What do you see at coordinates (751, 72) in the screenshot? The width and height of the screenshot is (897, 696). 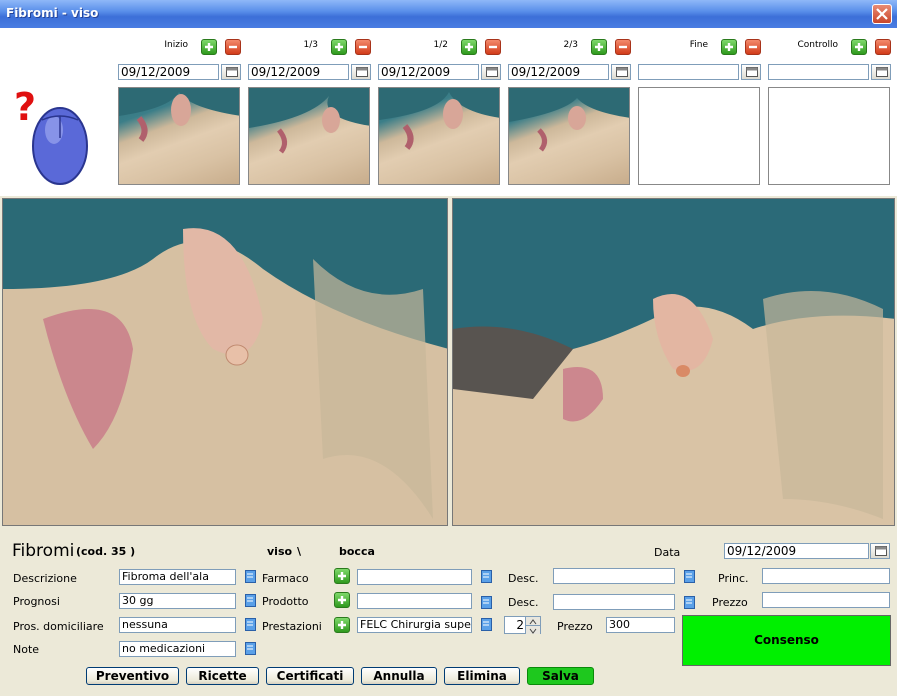 I see `calendar-button-fine` at bounding box center [751, 72].